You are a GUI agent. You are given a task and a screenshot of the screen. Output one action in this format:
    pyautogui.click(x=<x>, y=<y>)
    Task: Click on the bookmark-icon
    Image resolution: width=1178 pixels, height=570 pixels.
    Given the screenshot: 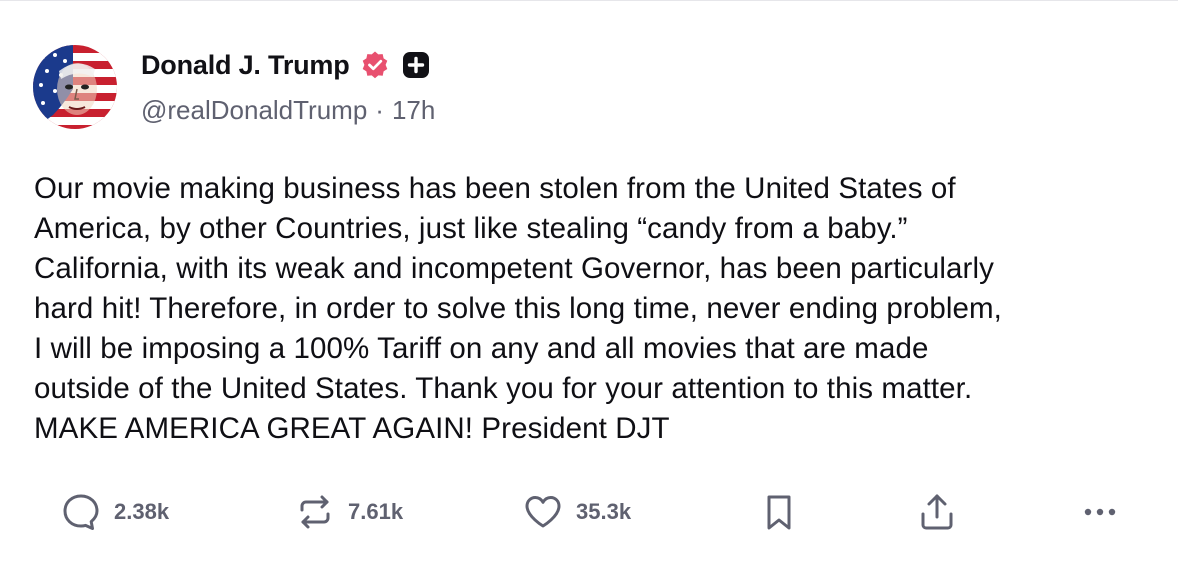 What is the action you would take?
    pyautogui.click(x=779, y=512)
    